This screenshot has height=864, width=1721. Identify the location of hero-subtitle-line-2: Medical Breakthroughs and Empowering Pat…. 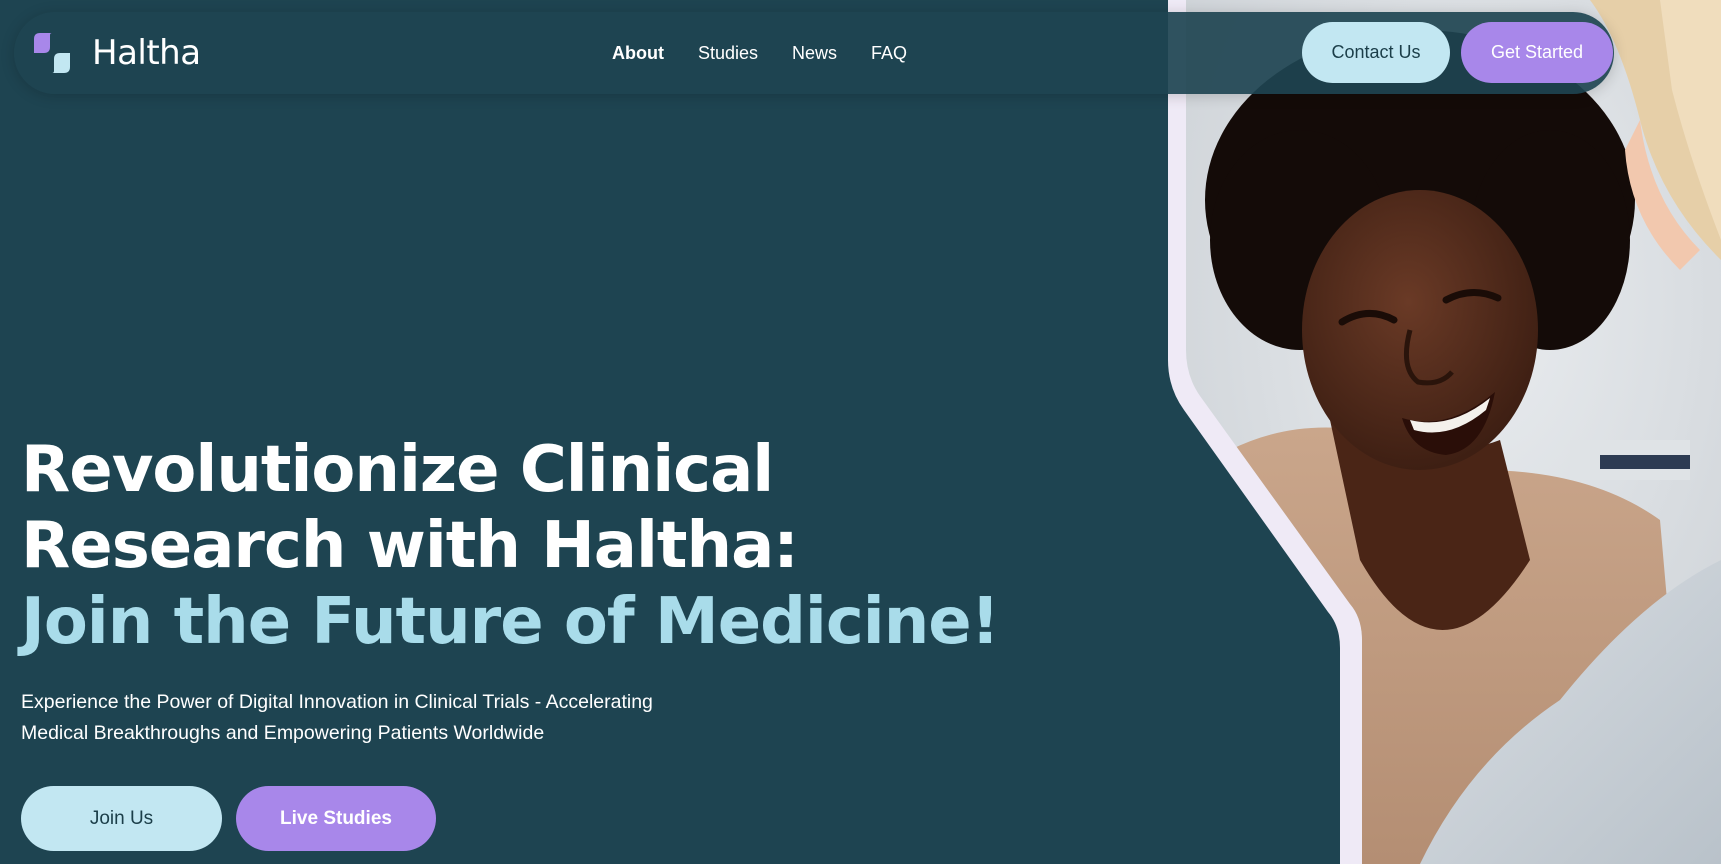
(283, 733).